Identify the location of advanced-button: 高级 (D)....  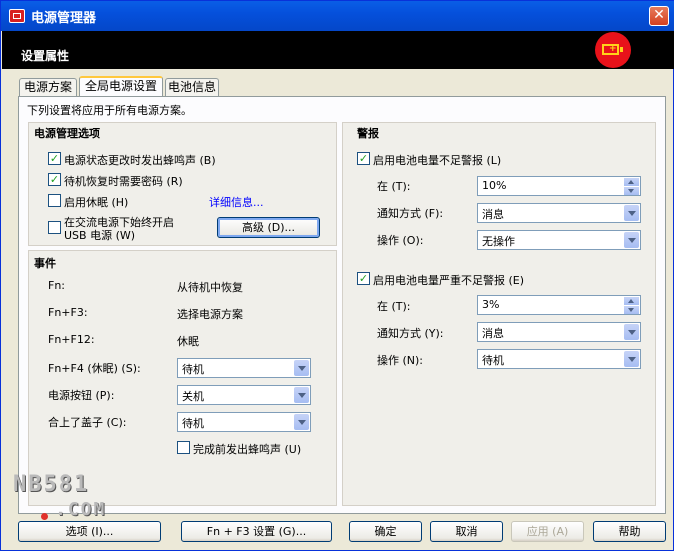
(268, 227).